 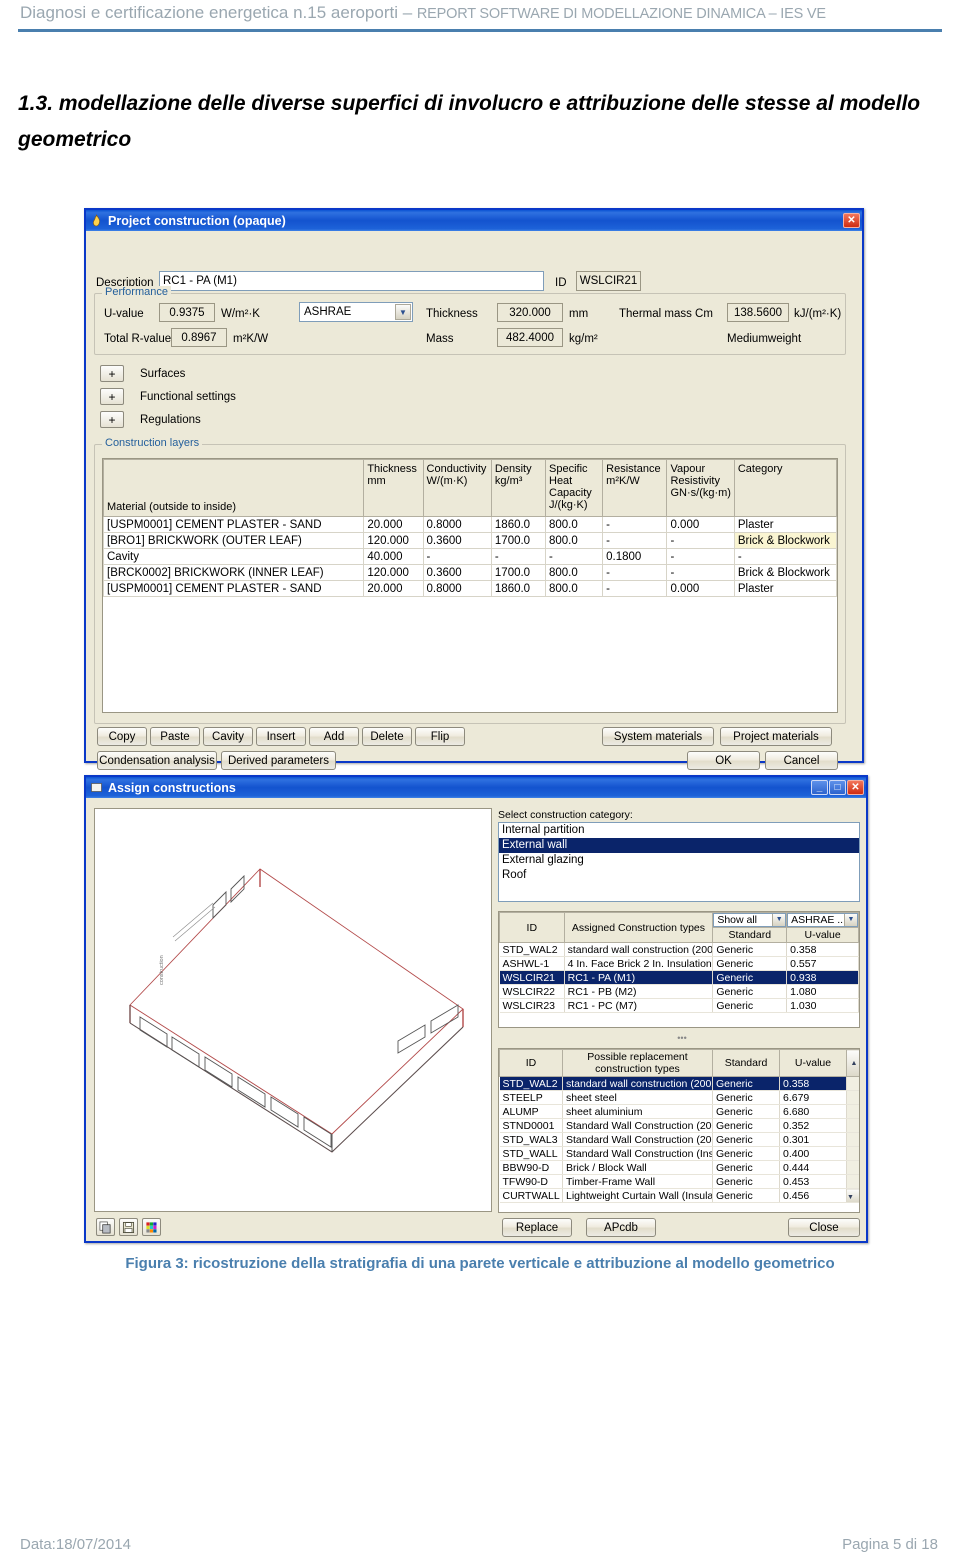 I want to click on table-row: WSLCIR22 RC1 - PB (M2) Generic 1.080, so click(x=679, y=991).